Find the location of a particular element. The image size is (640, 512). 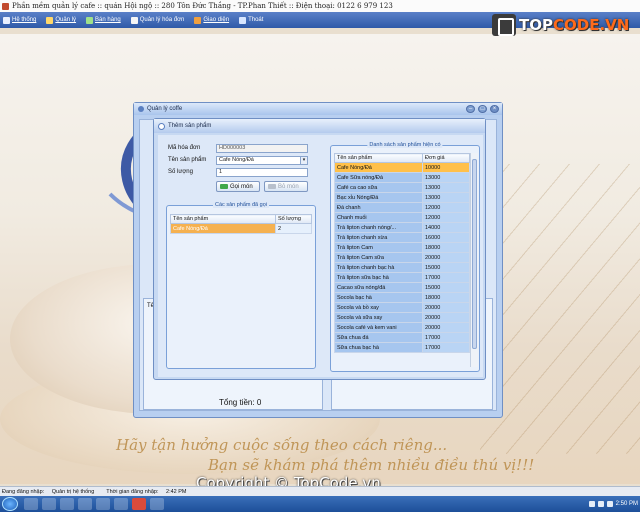

remove-button: Bỏ món is located at coordinates (286, 186).